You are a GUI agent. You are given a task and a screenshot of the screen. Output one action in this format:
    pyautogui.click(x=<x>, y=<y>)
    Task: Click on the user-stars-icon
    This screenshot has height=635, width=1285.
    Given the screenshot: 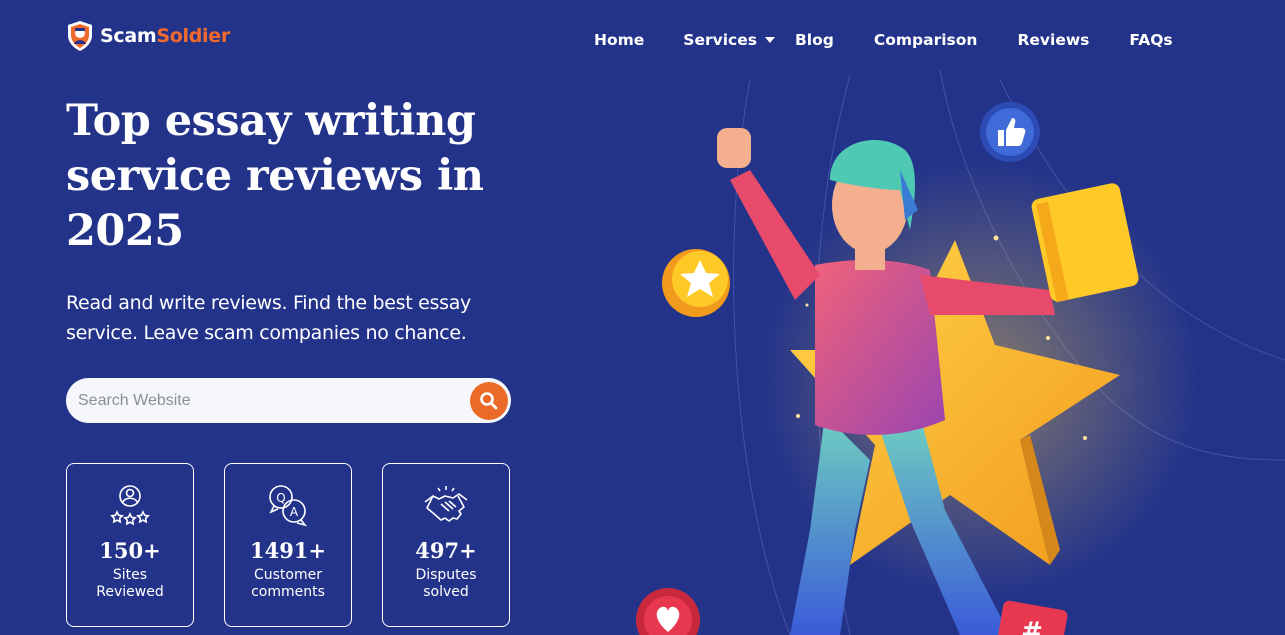 What is the action you would take?
    pyautogui.click(x=130, y=505)
    